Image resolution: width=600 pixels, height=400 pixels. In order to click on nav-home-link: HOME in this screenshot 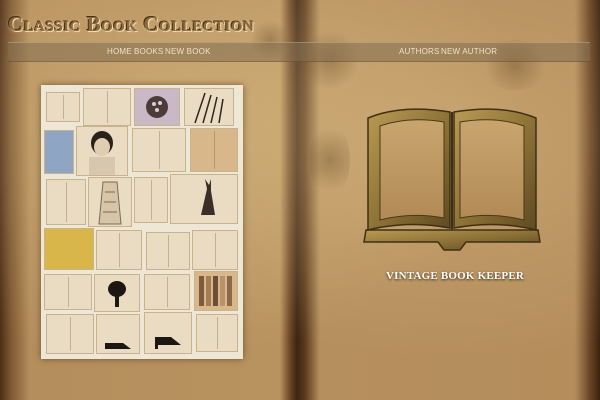, I will do `click(119, 51)`.